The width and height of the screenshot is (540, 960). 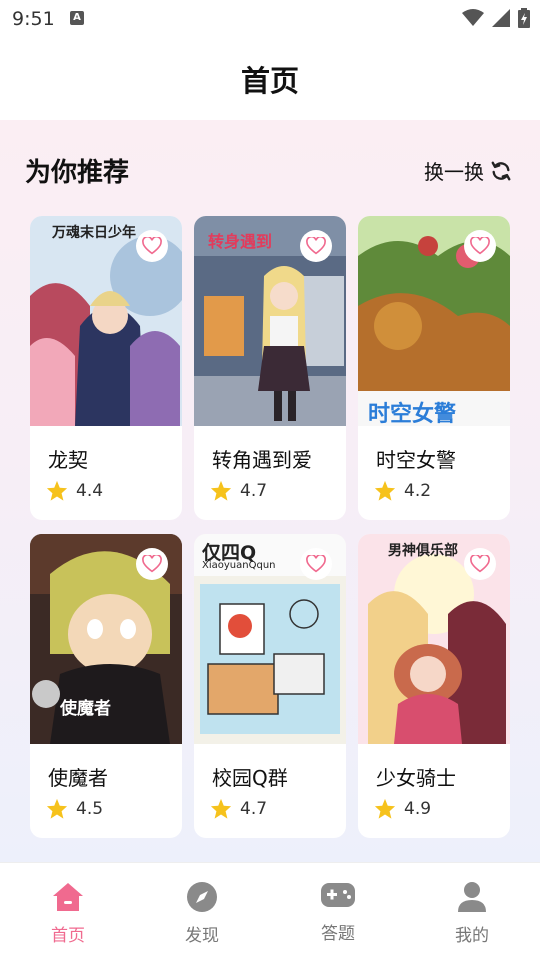 I want to click on comic-cover: 仅四Q XiaoyuanQqun, so click(x=270, y=639).